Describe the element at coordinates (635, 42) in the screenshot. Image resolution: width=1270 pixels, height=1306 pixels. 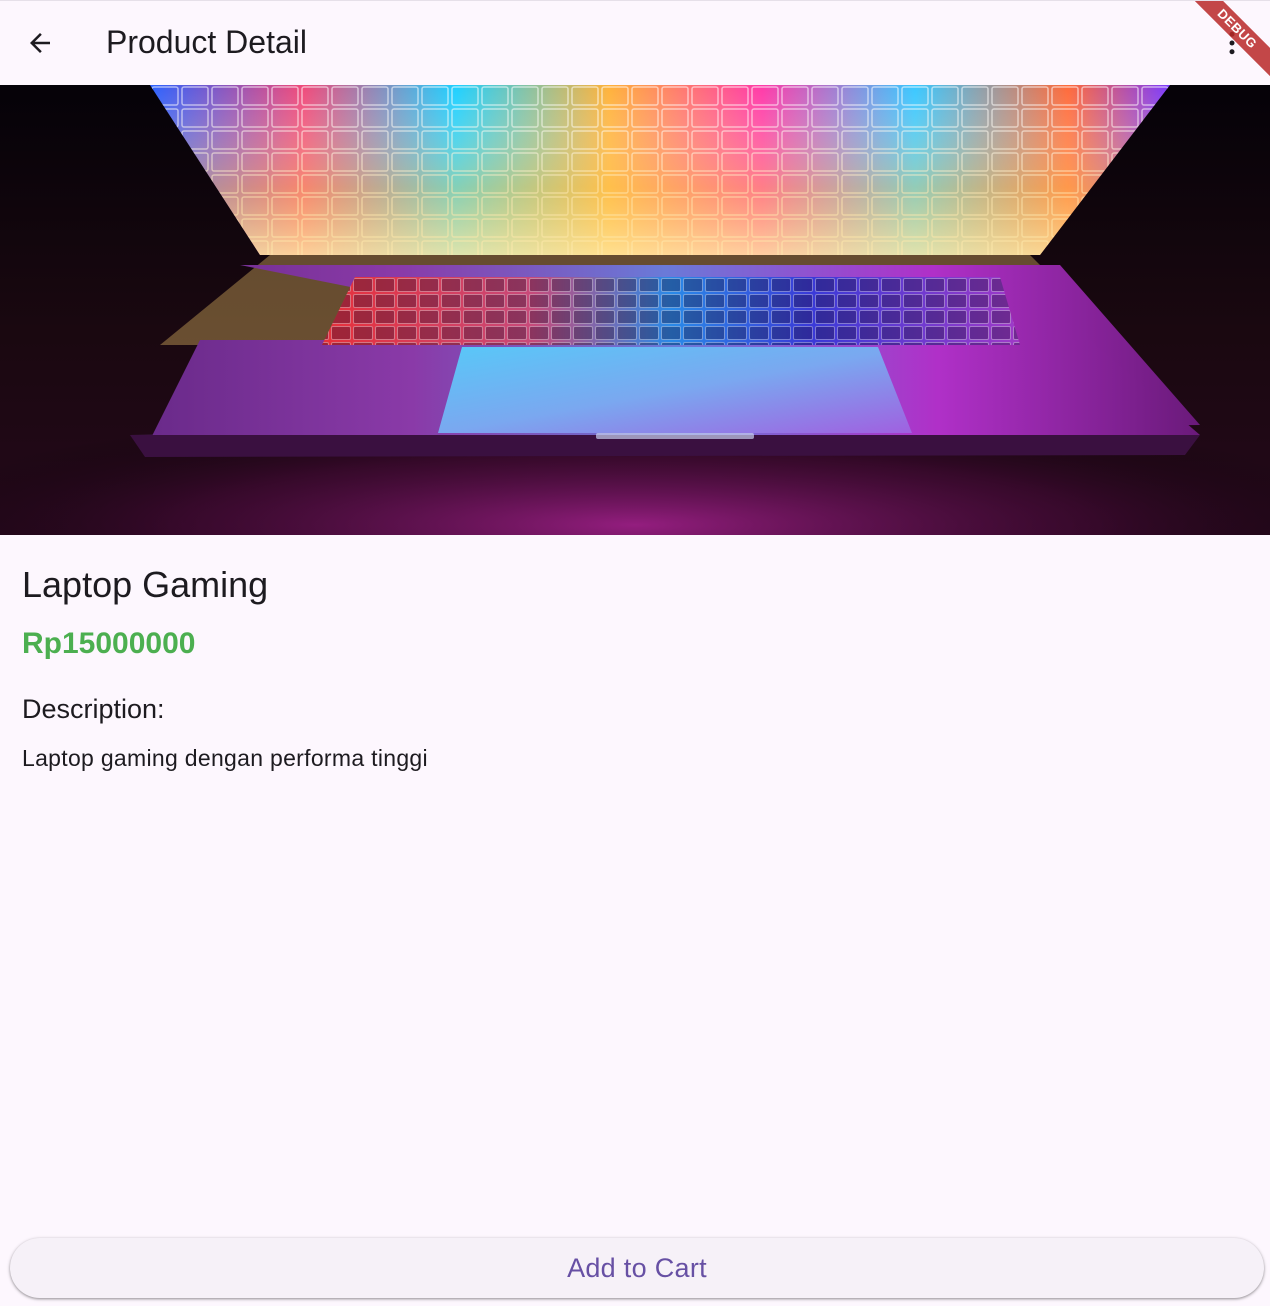
I see `app-bar: Product Detail DEBUG` at that location.